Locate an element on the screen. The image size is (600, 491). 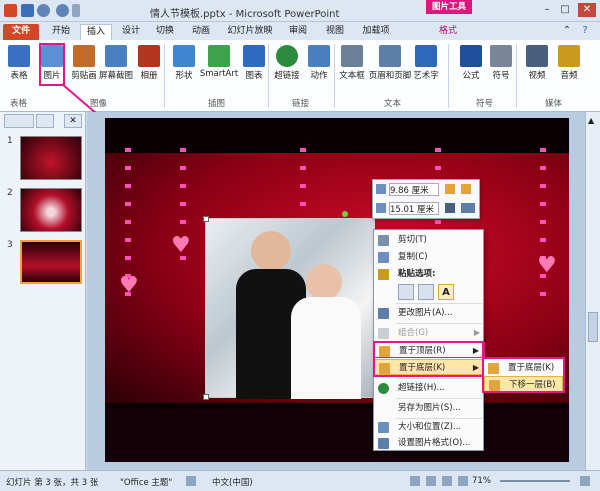
outline-tab is located at coordinates (45, 121).